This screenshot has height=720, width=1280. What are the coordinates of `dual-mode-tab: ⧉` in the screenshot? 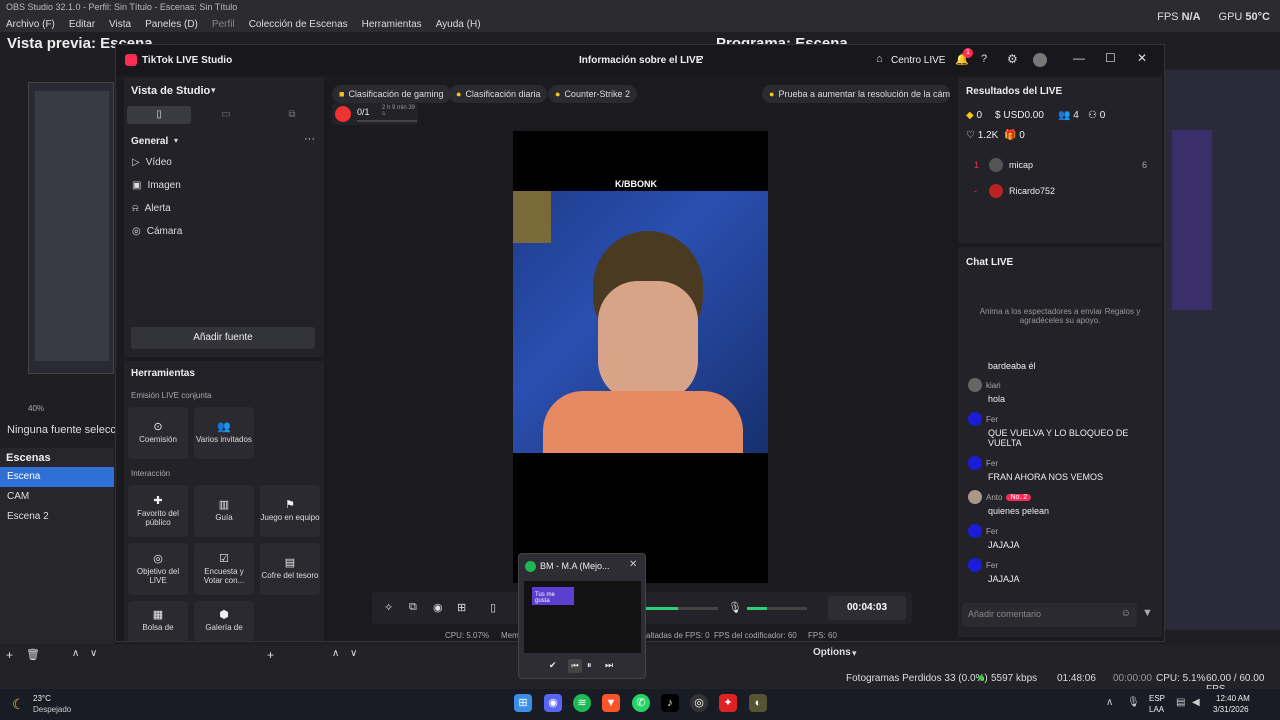 It's located at (292, 115).